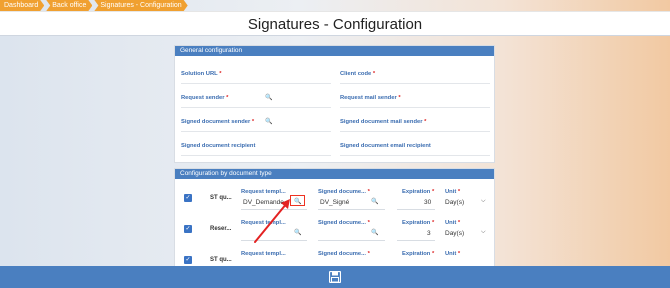  What do you see at coordinates (415, 97) in the screenshot?
I see `request-mail-sender-field: Request mail sender *` at bounding box center [415, 97].